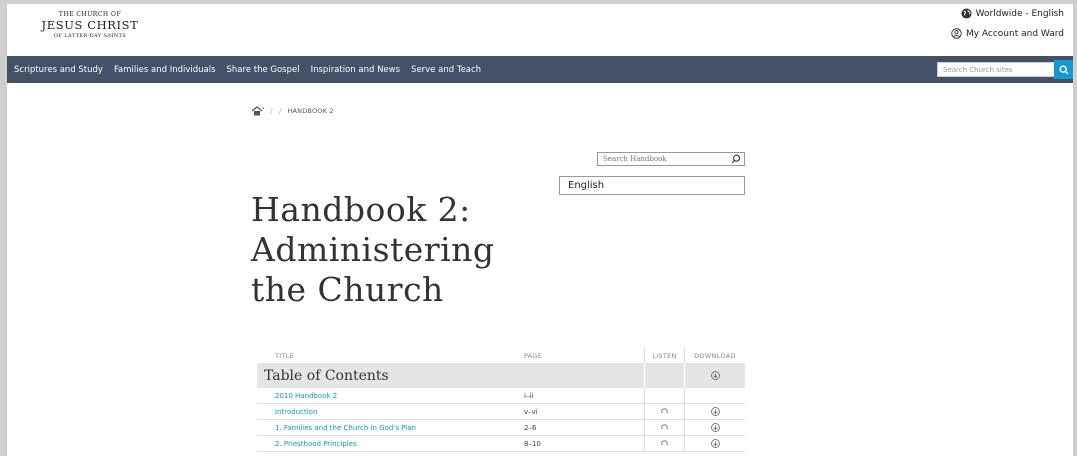 This screenshot has width=1077, height=456. What do you see at coordinates (390, 444) in the screenshot?
I see `row-title-link: 2. Priesthood Principles` at bounding box center [390, 444].